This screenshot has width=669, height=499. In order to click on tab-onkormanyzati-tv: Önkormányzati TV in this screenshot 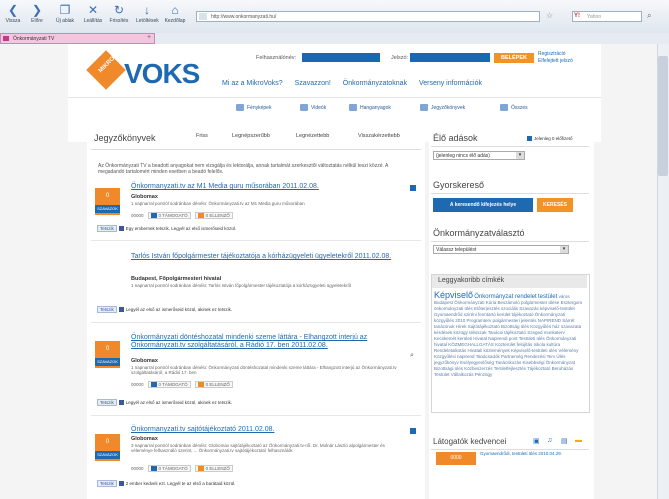, I will do `click(77, 38)`.